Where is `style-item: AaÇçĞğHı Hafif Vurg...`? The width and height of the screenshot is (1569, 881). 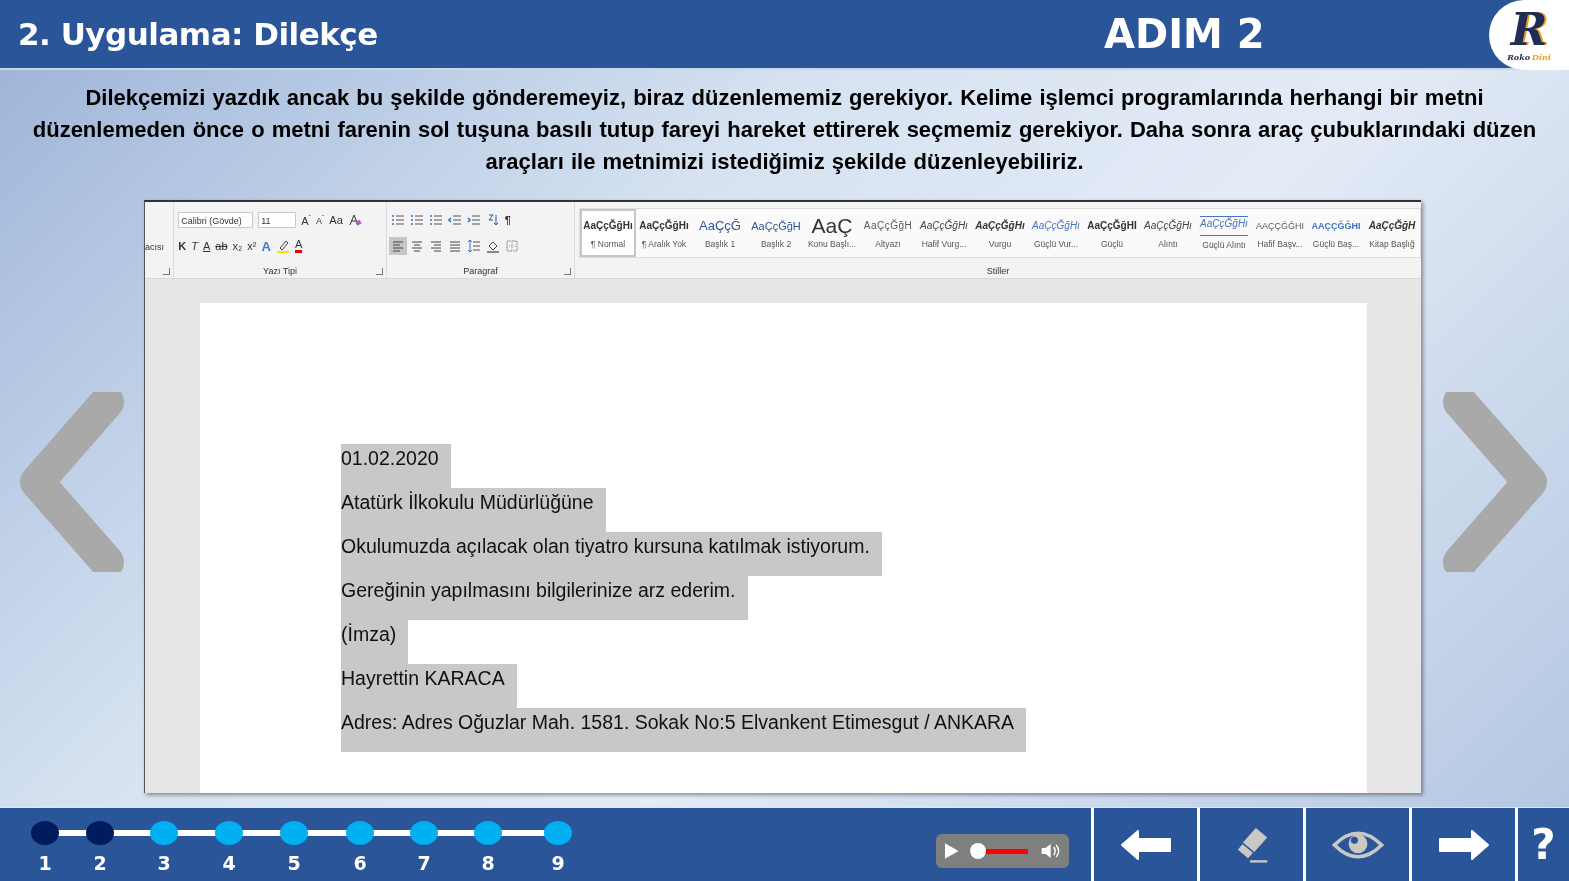 style-item: AaÇçĞğHı Hafif Vurg... is located at coordinates (944, 233).